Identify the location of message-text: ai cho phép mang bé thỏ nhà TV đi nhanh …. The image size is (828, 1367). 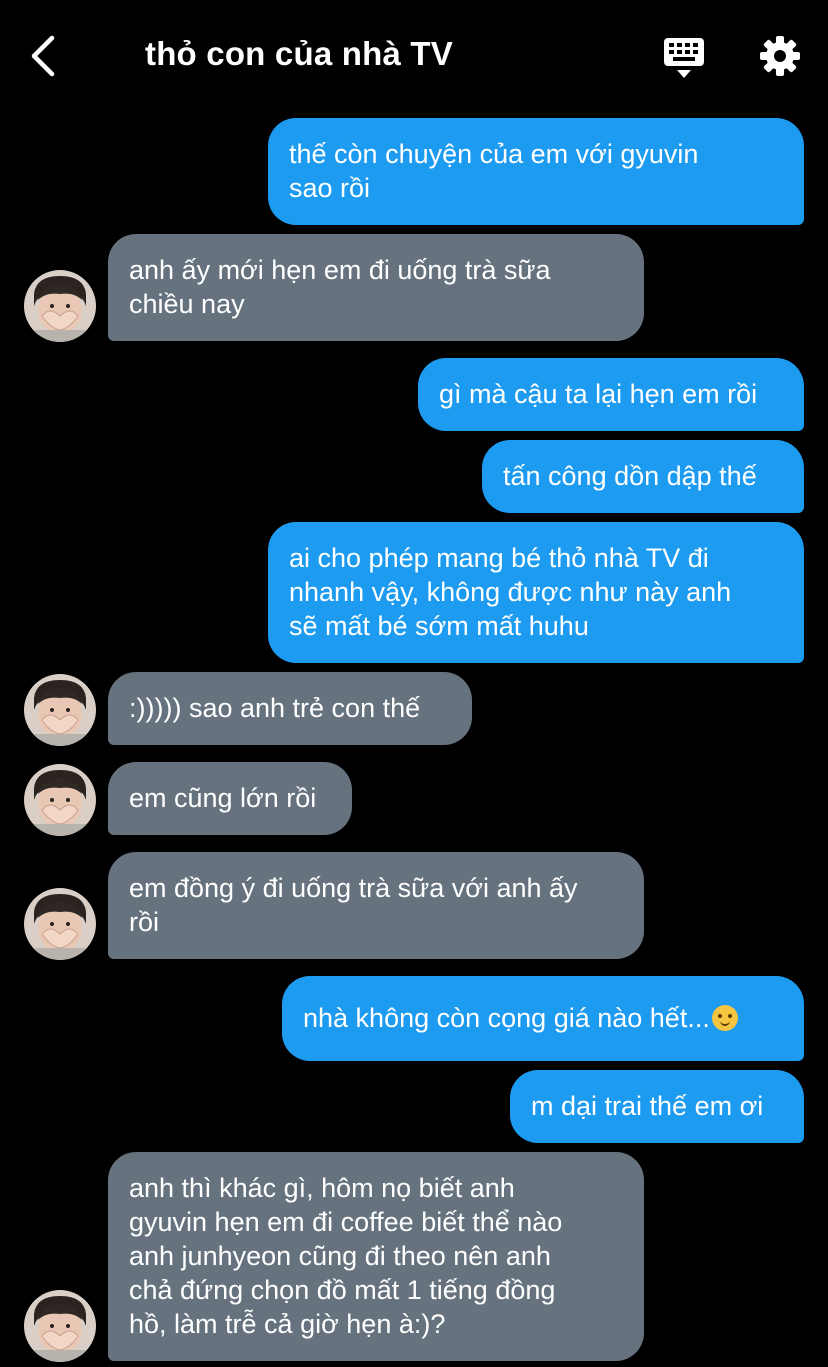
(510, 592).